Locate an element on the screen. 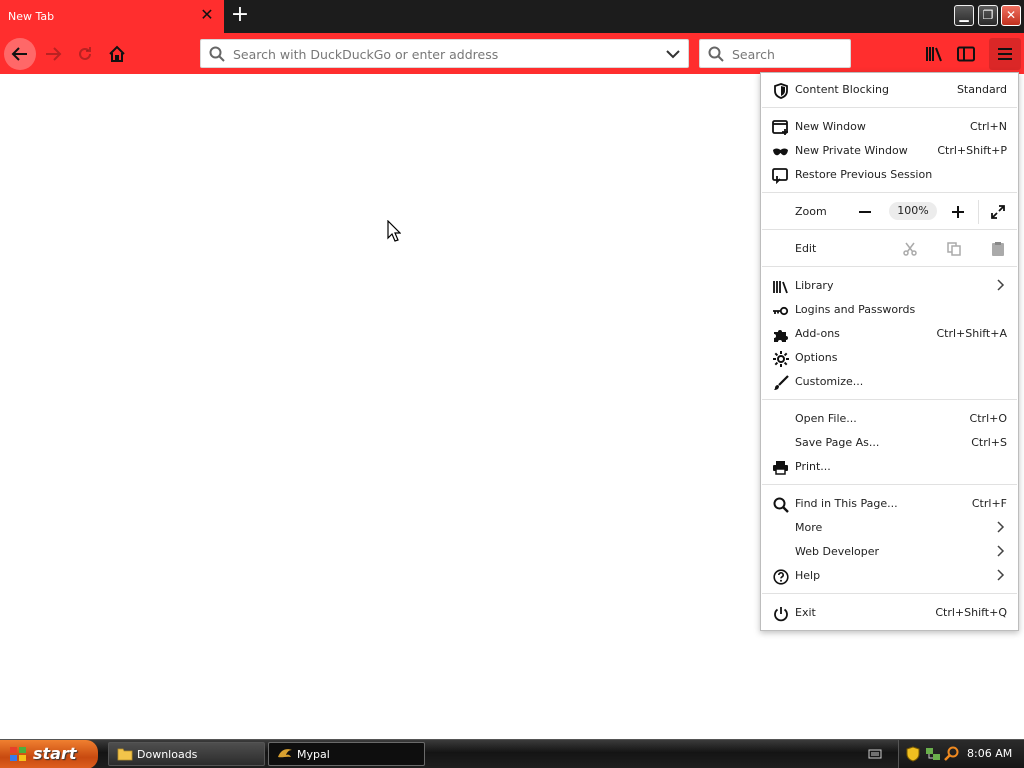 The image size is (1024, 768). private-mask-icon is located at coordinates (780, 151).